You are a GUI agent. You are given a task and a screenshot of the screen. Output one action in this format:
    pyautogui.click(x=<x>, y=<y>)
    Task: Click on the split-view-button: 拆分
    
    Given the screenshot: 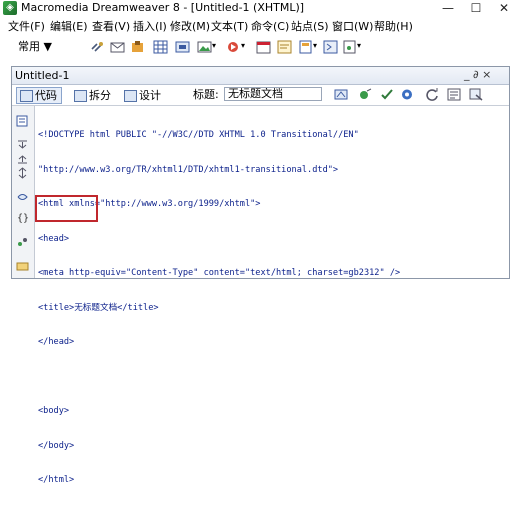 What is the action you would take?
    pyautogui.click(x=93, y=95)
    